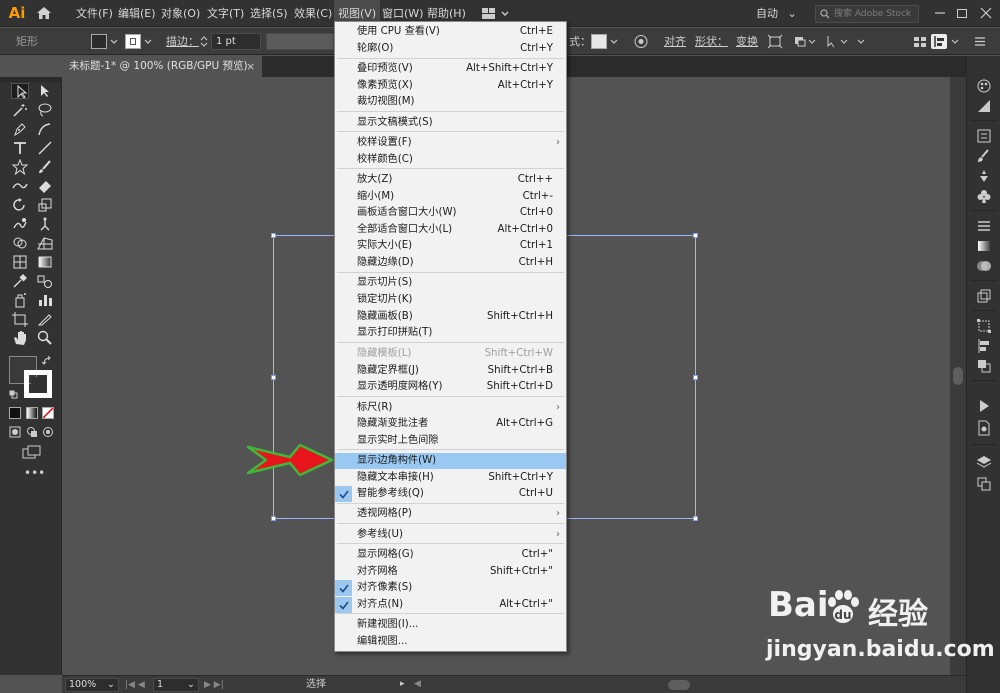 The width and height of the screenshot is (1000, 693). What do you see at coordinates (867, 14) in the screenshot?
I see `stock-search-input: 搜索 Adobe Stock` at bounding box center [867, 14].